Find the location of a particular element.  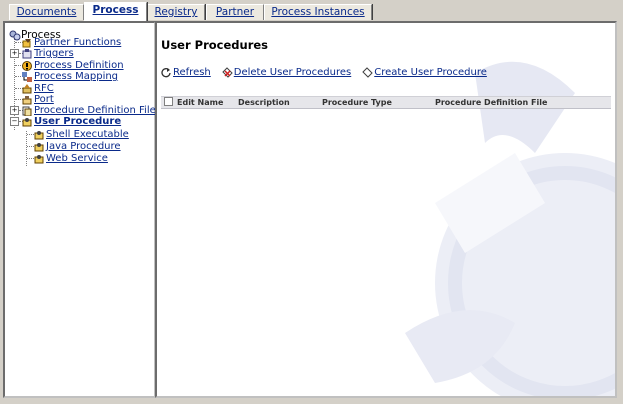

process-mapping-icon is located at coordinates (27, 76).